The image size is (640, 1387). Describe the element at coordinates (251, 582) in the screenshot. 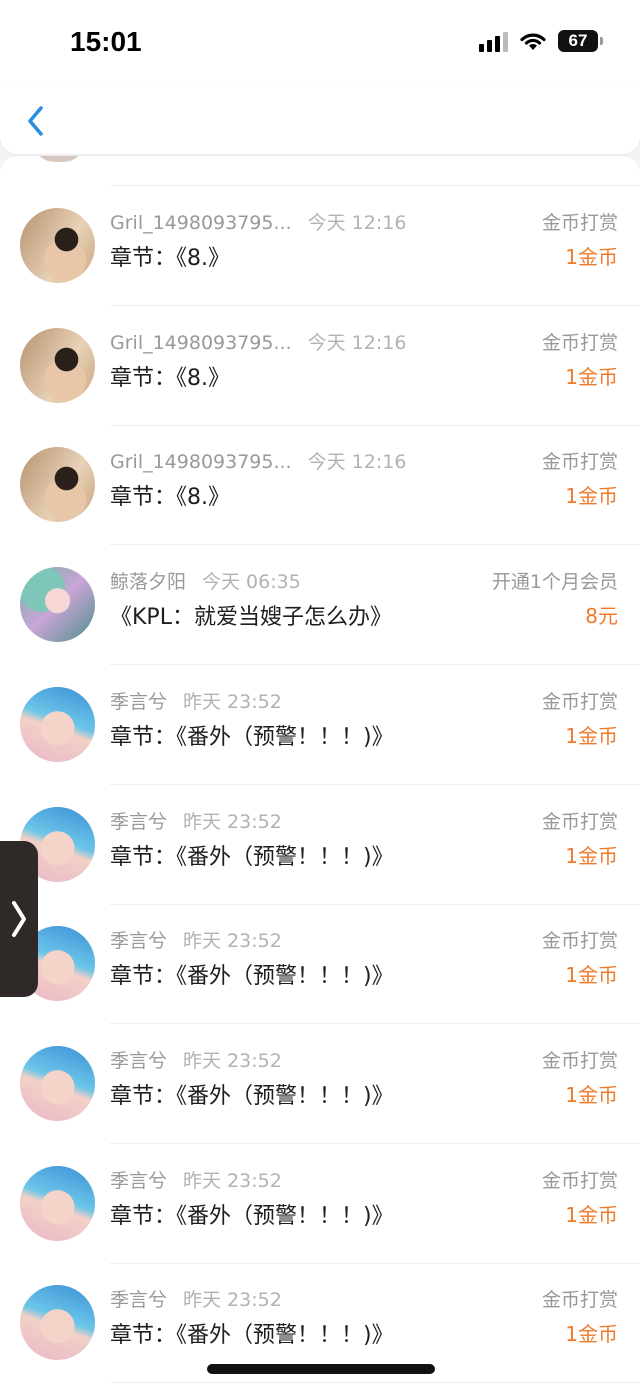

I see `timestamp: 今天 06:35` at that location.